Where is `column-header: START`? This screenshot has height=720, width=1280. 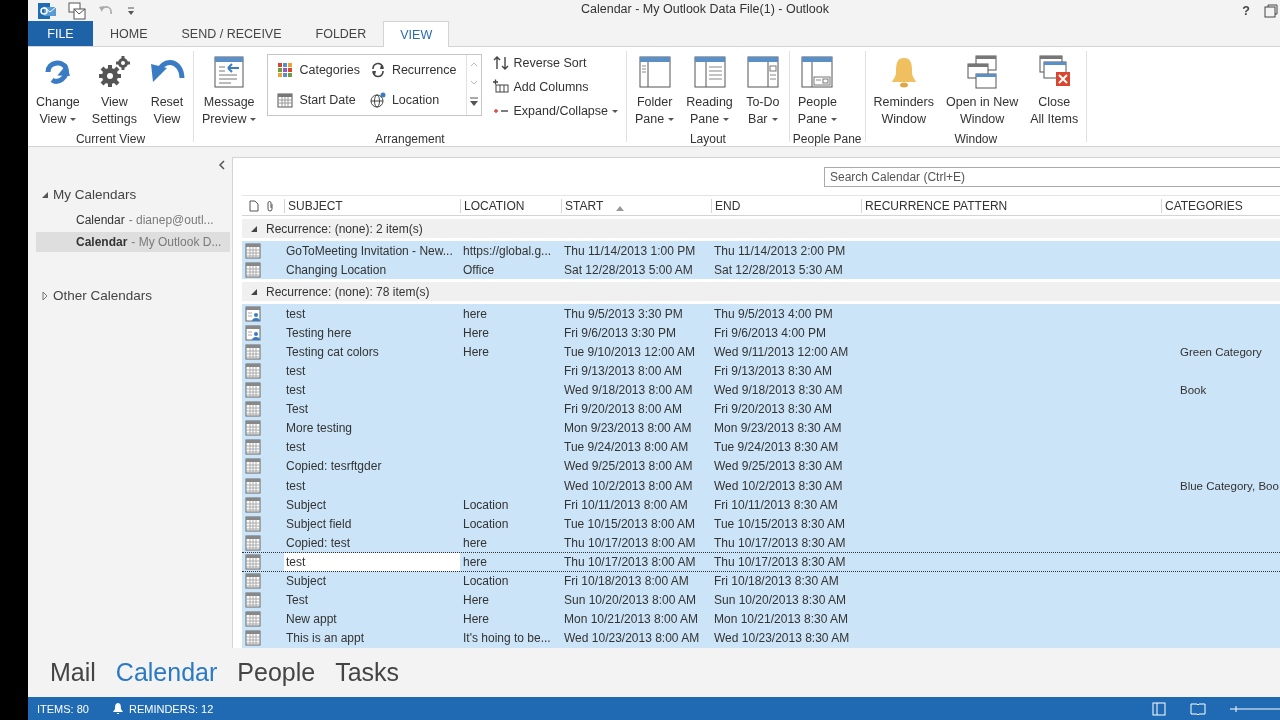
column-header: START is located at coordinates (636, 205).